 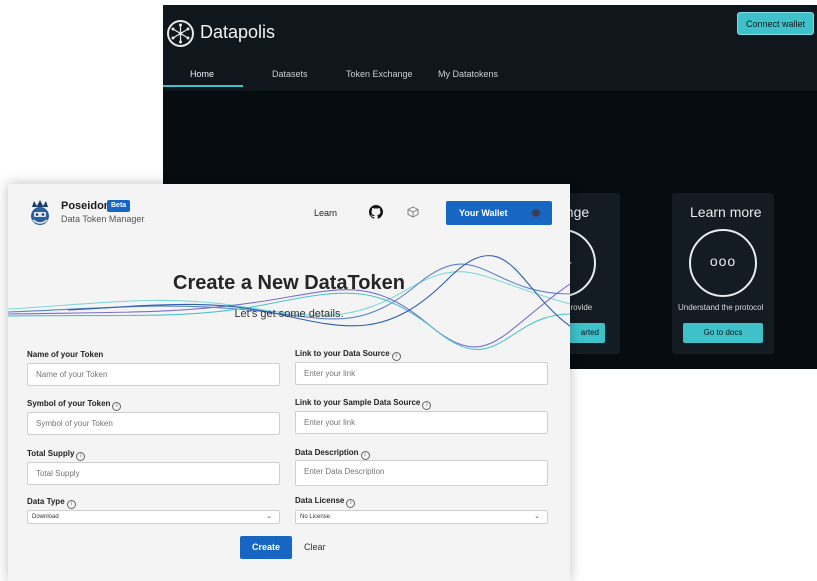 What do you see at coordinates (363, 404) in the screenshot?
I see `sample-source-label: Link to your Sample Data Source i` at bounding box center [363, 404].